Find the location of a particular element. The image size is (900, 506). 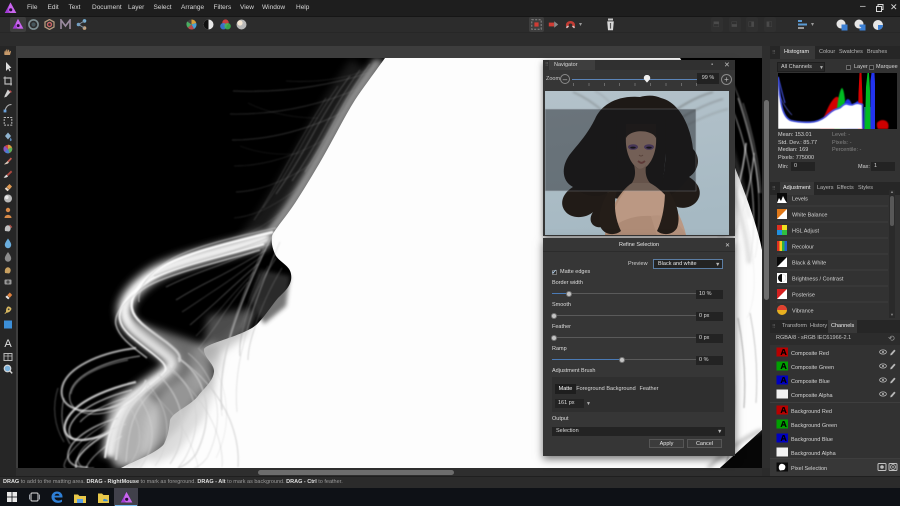

svg-text: Levels is located at coordinates (800, 200).